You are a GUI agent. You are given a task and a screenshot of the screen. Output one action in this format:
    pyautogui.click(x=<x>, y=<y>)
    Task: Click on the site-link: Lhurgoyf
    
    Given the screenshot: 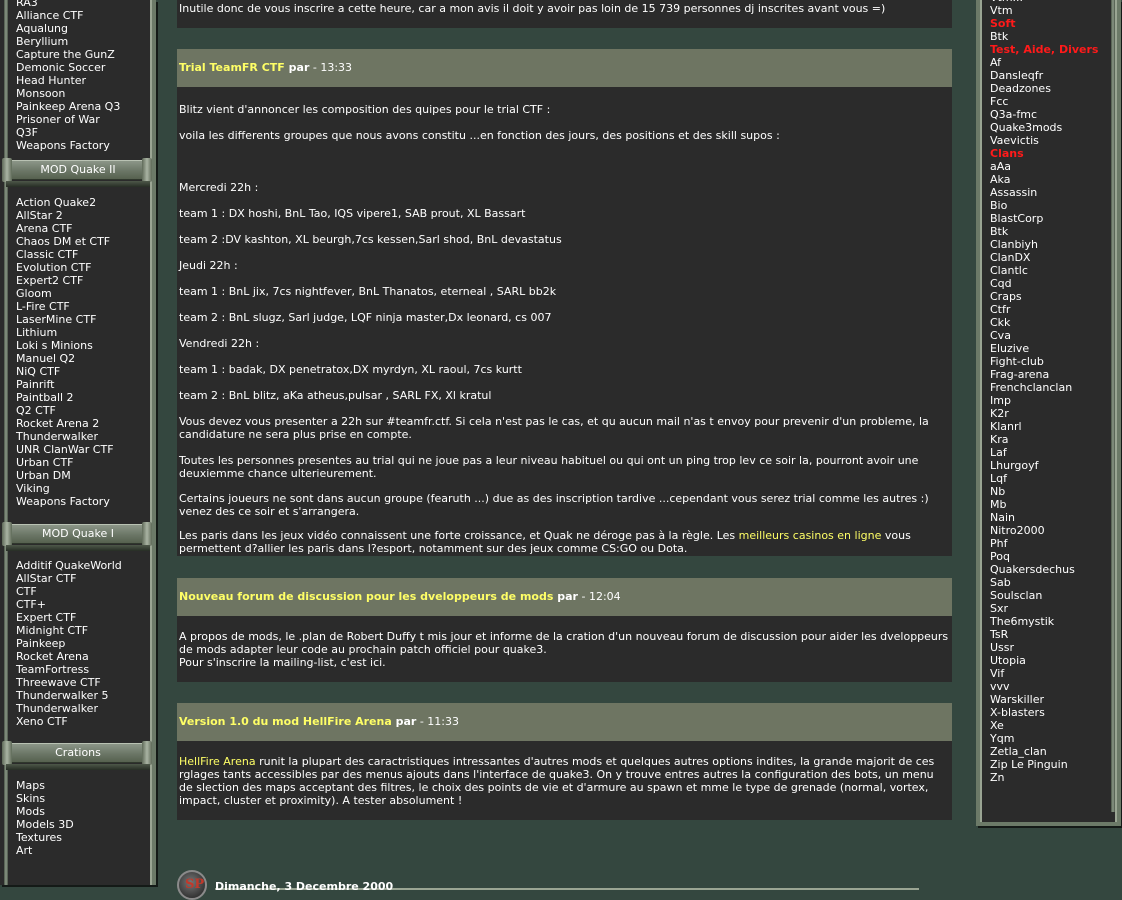 What is the action you would take?
    pyautogui.click(x=1044, y=465)
    